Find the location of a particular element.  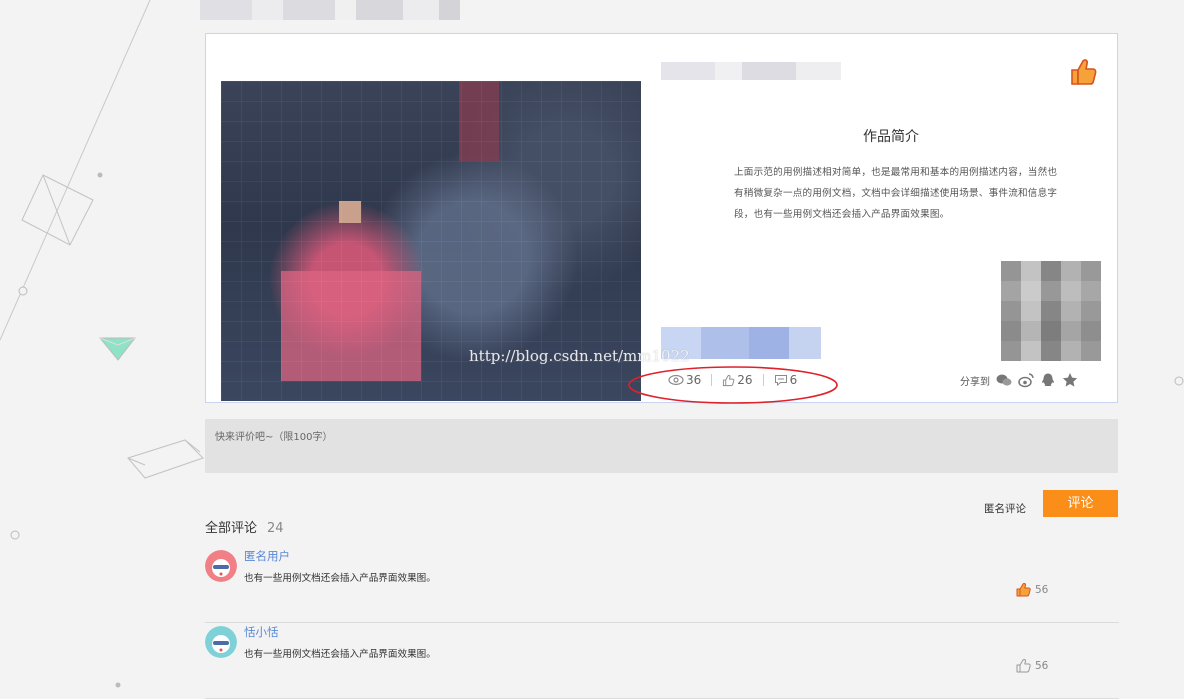

comment-item: 匿名用户 也有一些用例文档还会插入产品界面效果图。 56 is located at coordinates (662, 584).